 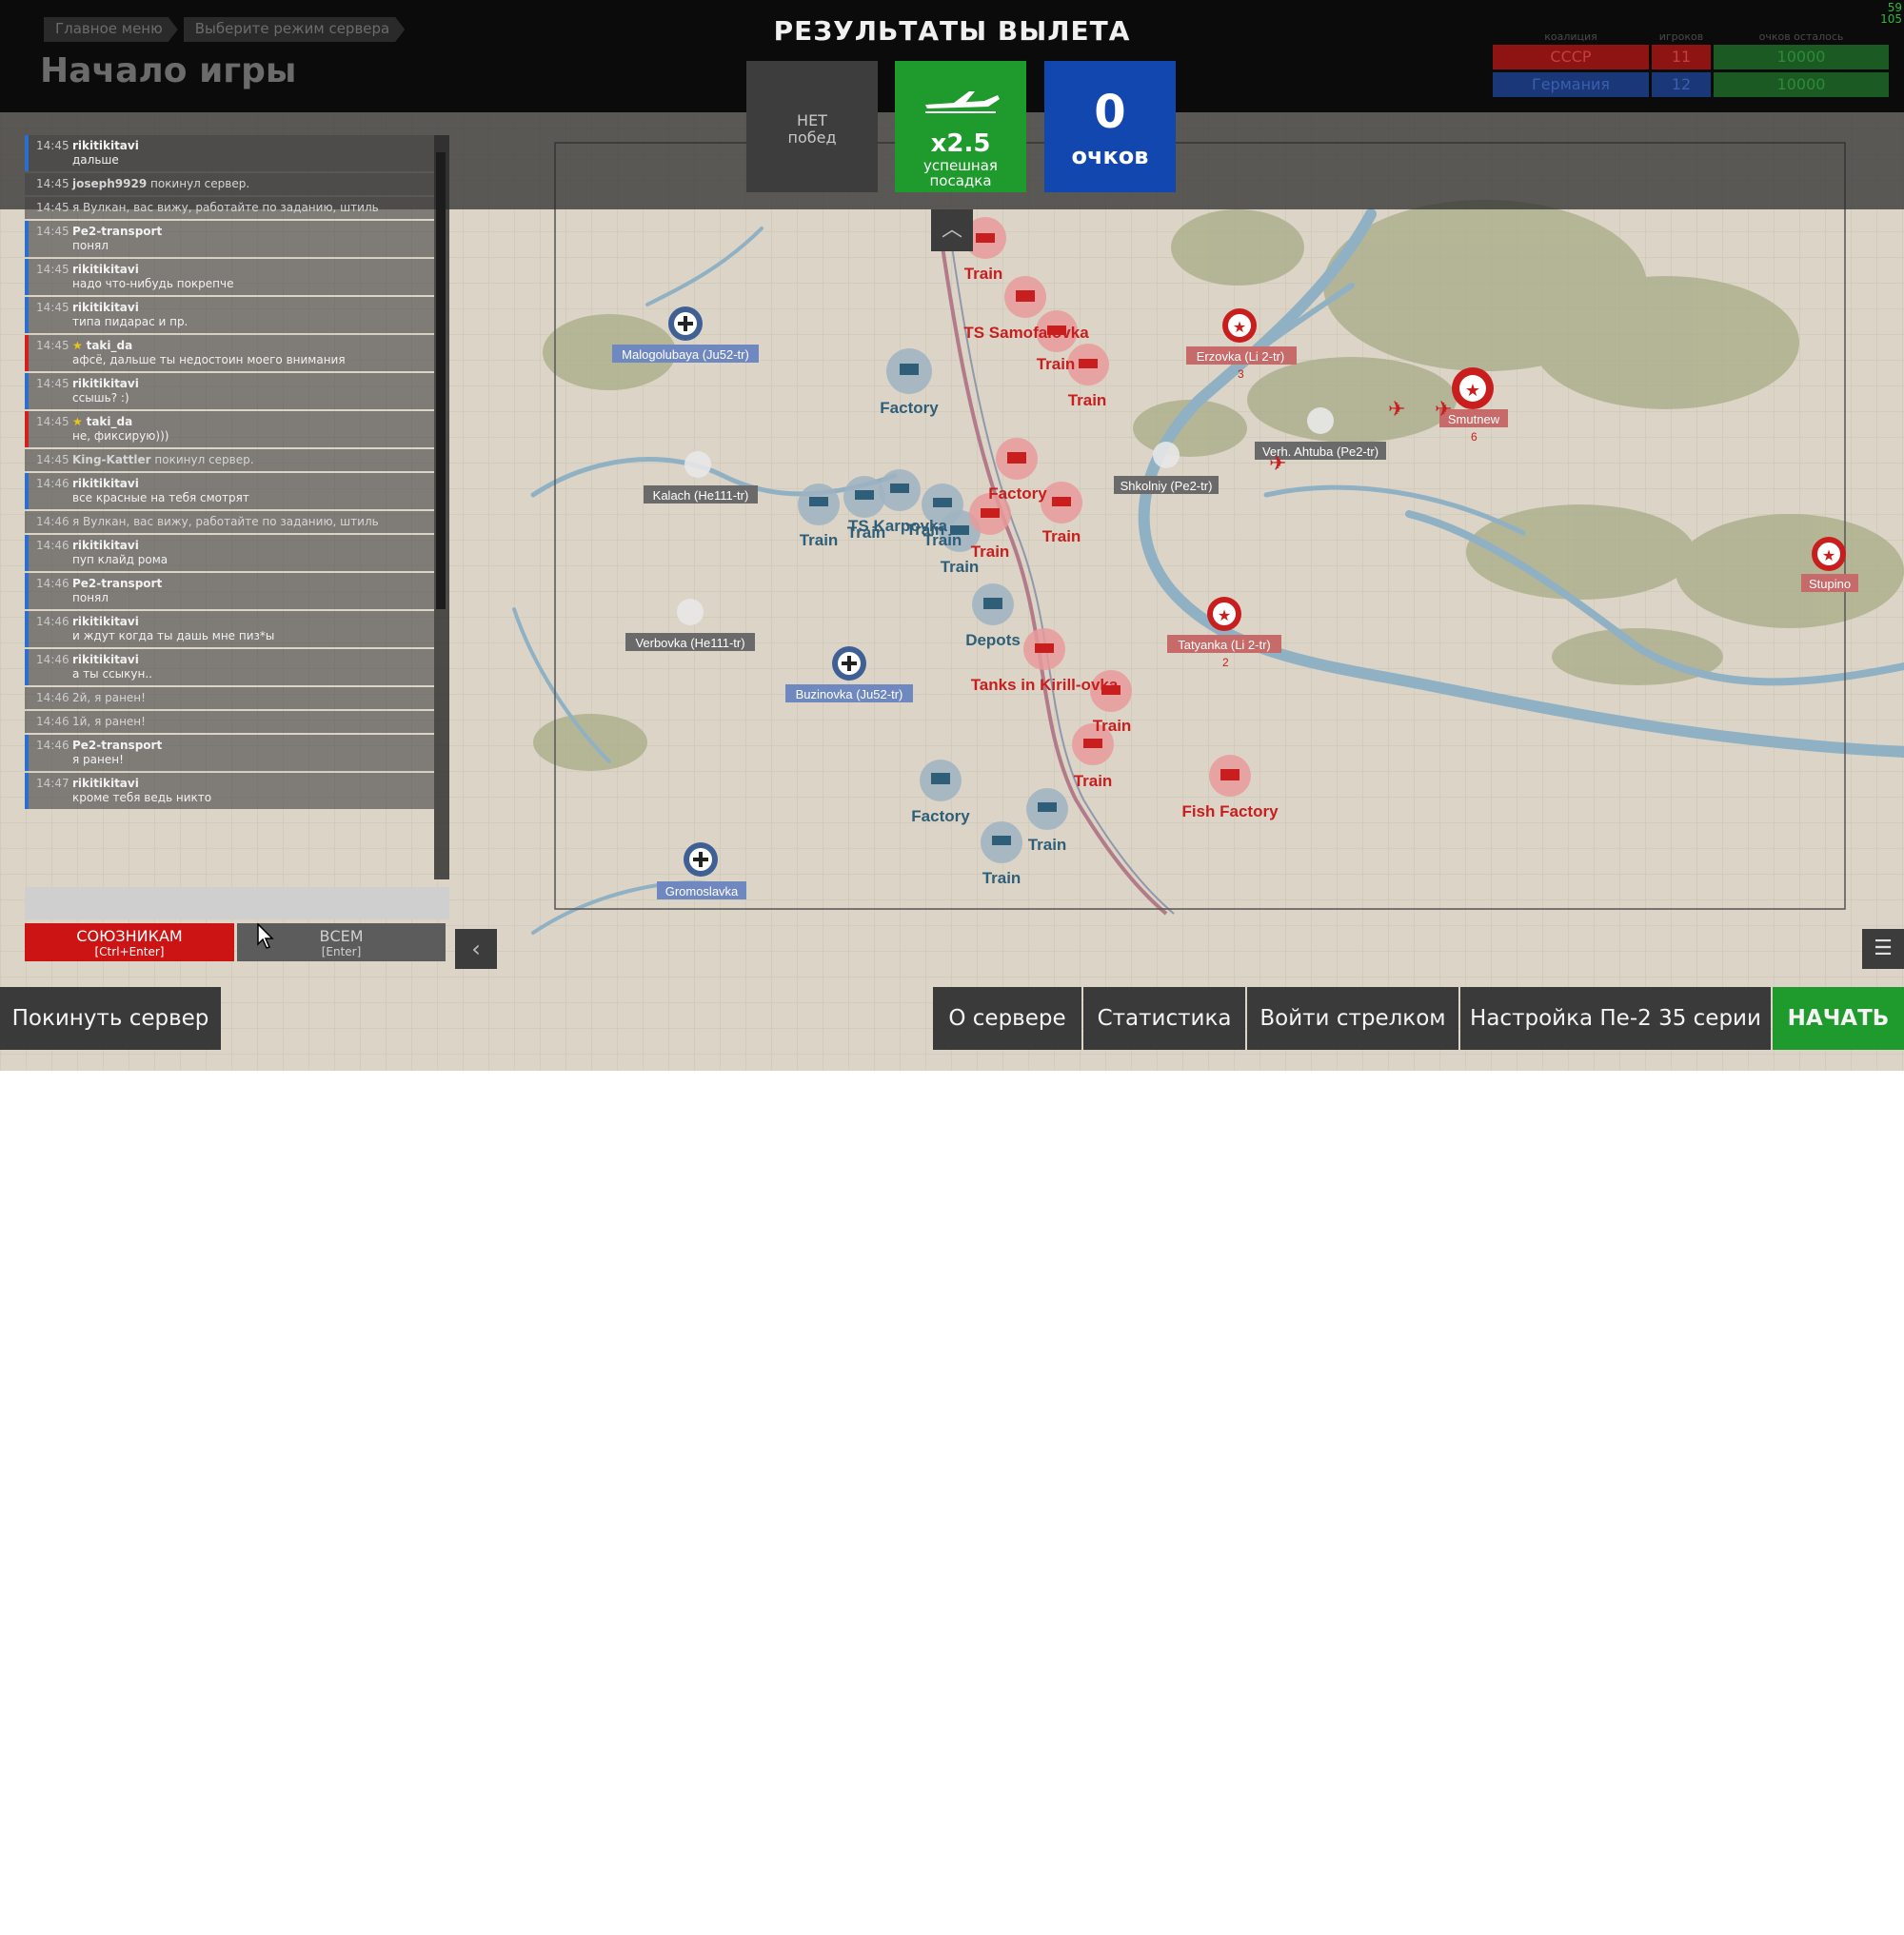 I want to click on coalition-name: СССР, so click(x=1571, y=57).